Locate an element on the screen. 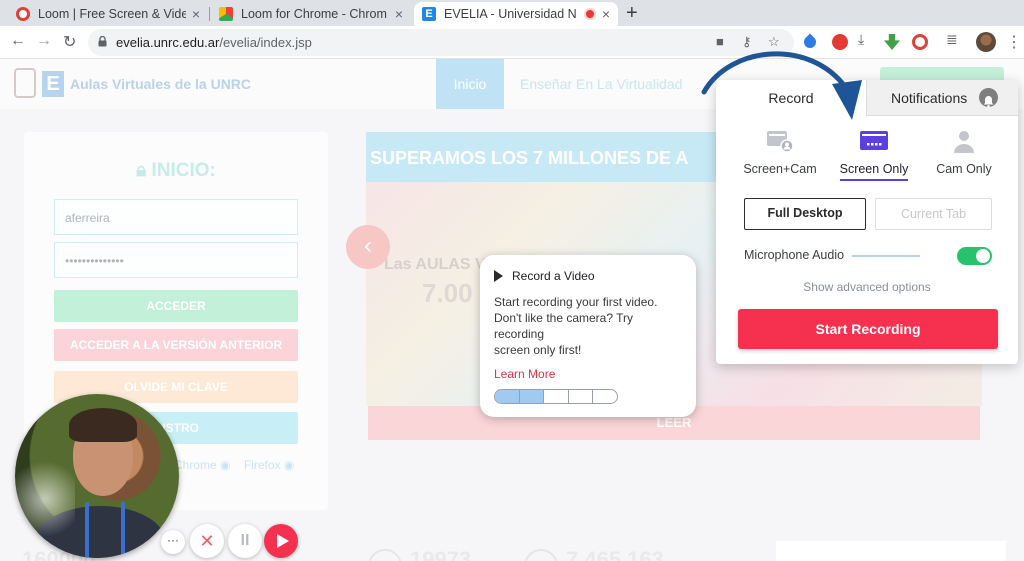 The width and height of the screenshot is (1024, 561). tip-line: recording is located at coordinates (519, 334).